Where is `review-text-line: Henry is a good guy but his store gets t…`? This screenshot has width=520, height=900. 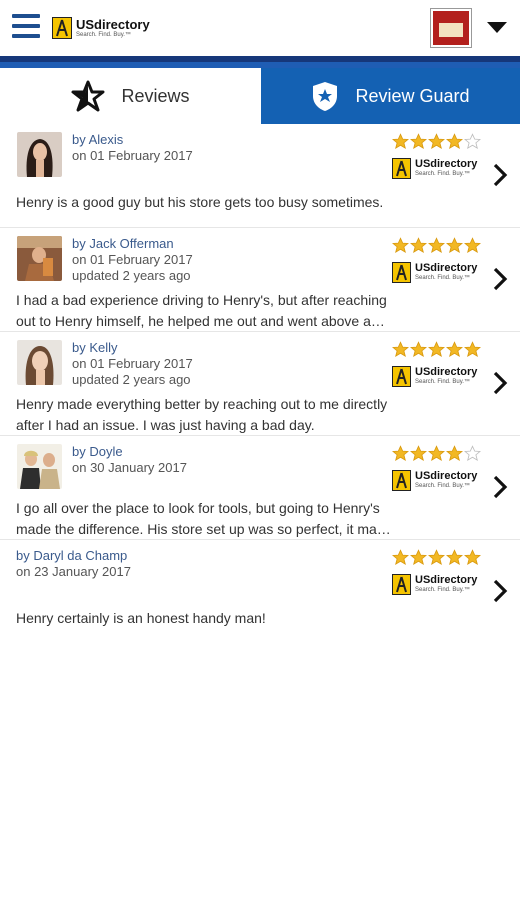
review-text-line: Henry is a good guy but his store gets t… is located at coordinates (200, 202).